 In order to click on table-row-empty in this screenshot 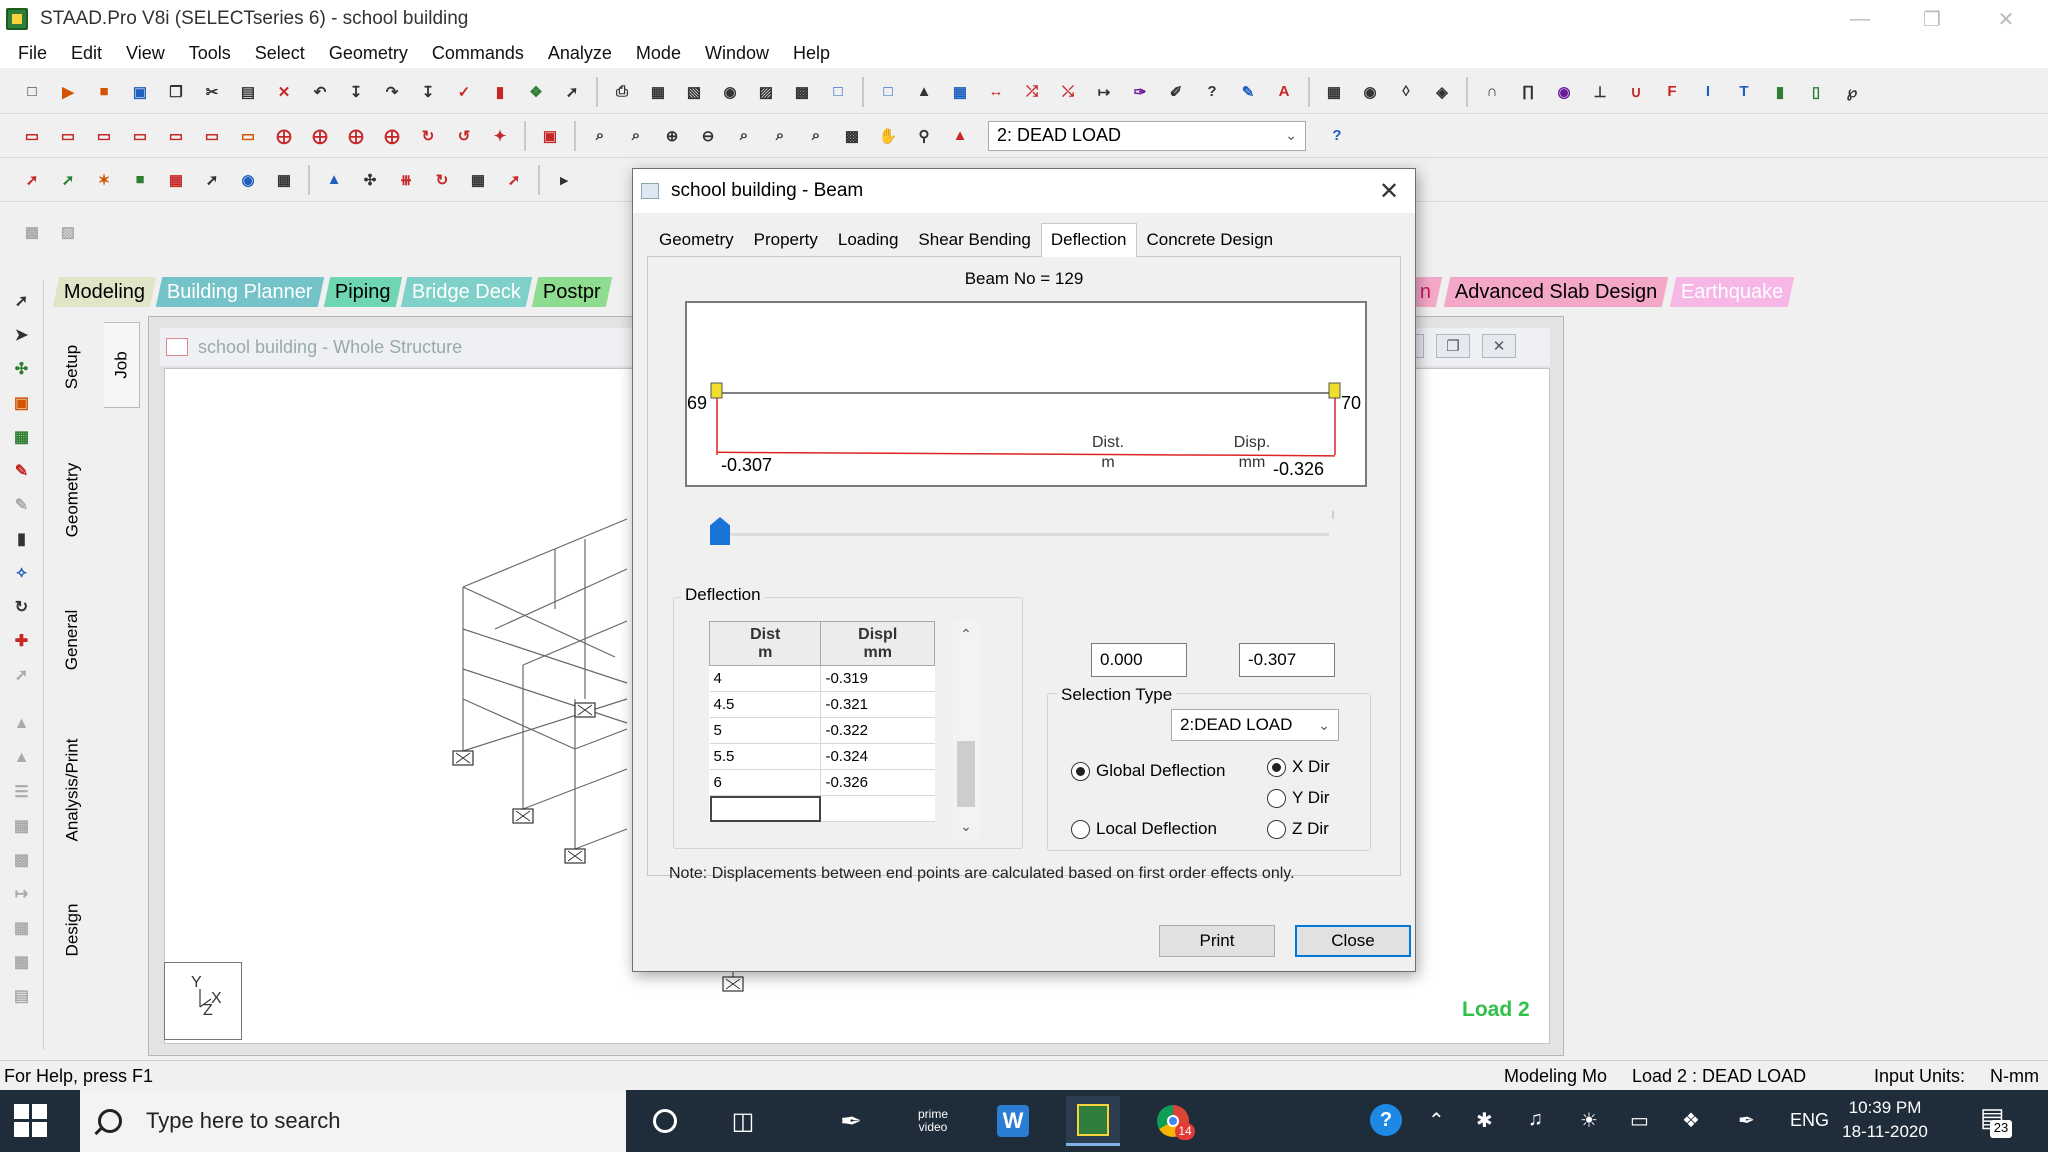, I will do `click(822, 808)`.